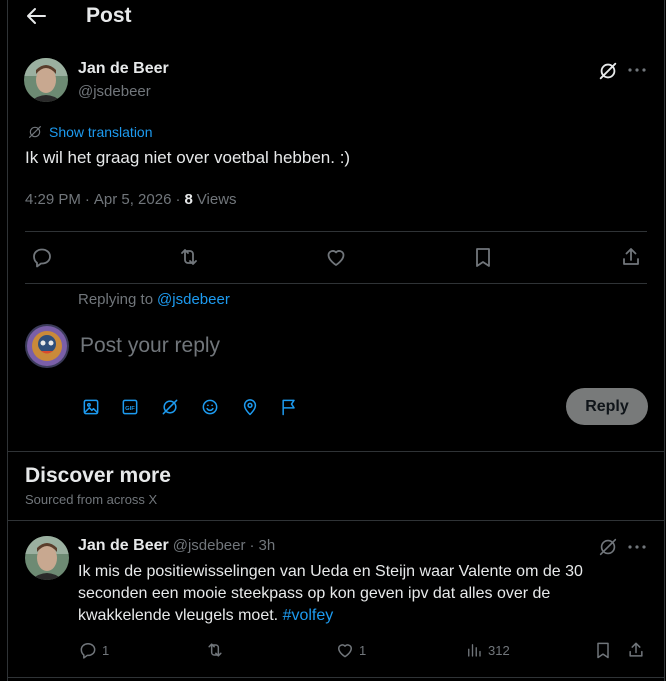 This screenshot has height=681, width=666. What do you see at coordinates (47, 346) in the screenshot?
I see `user-avatar` at bounding box center [47, 346].